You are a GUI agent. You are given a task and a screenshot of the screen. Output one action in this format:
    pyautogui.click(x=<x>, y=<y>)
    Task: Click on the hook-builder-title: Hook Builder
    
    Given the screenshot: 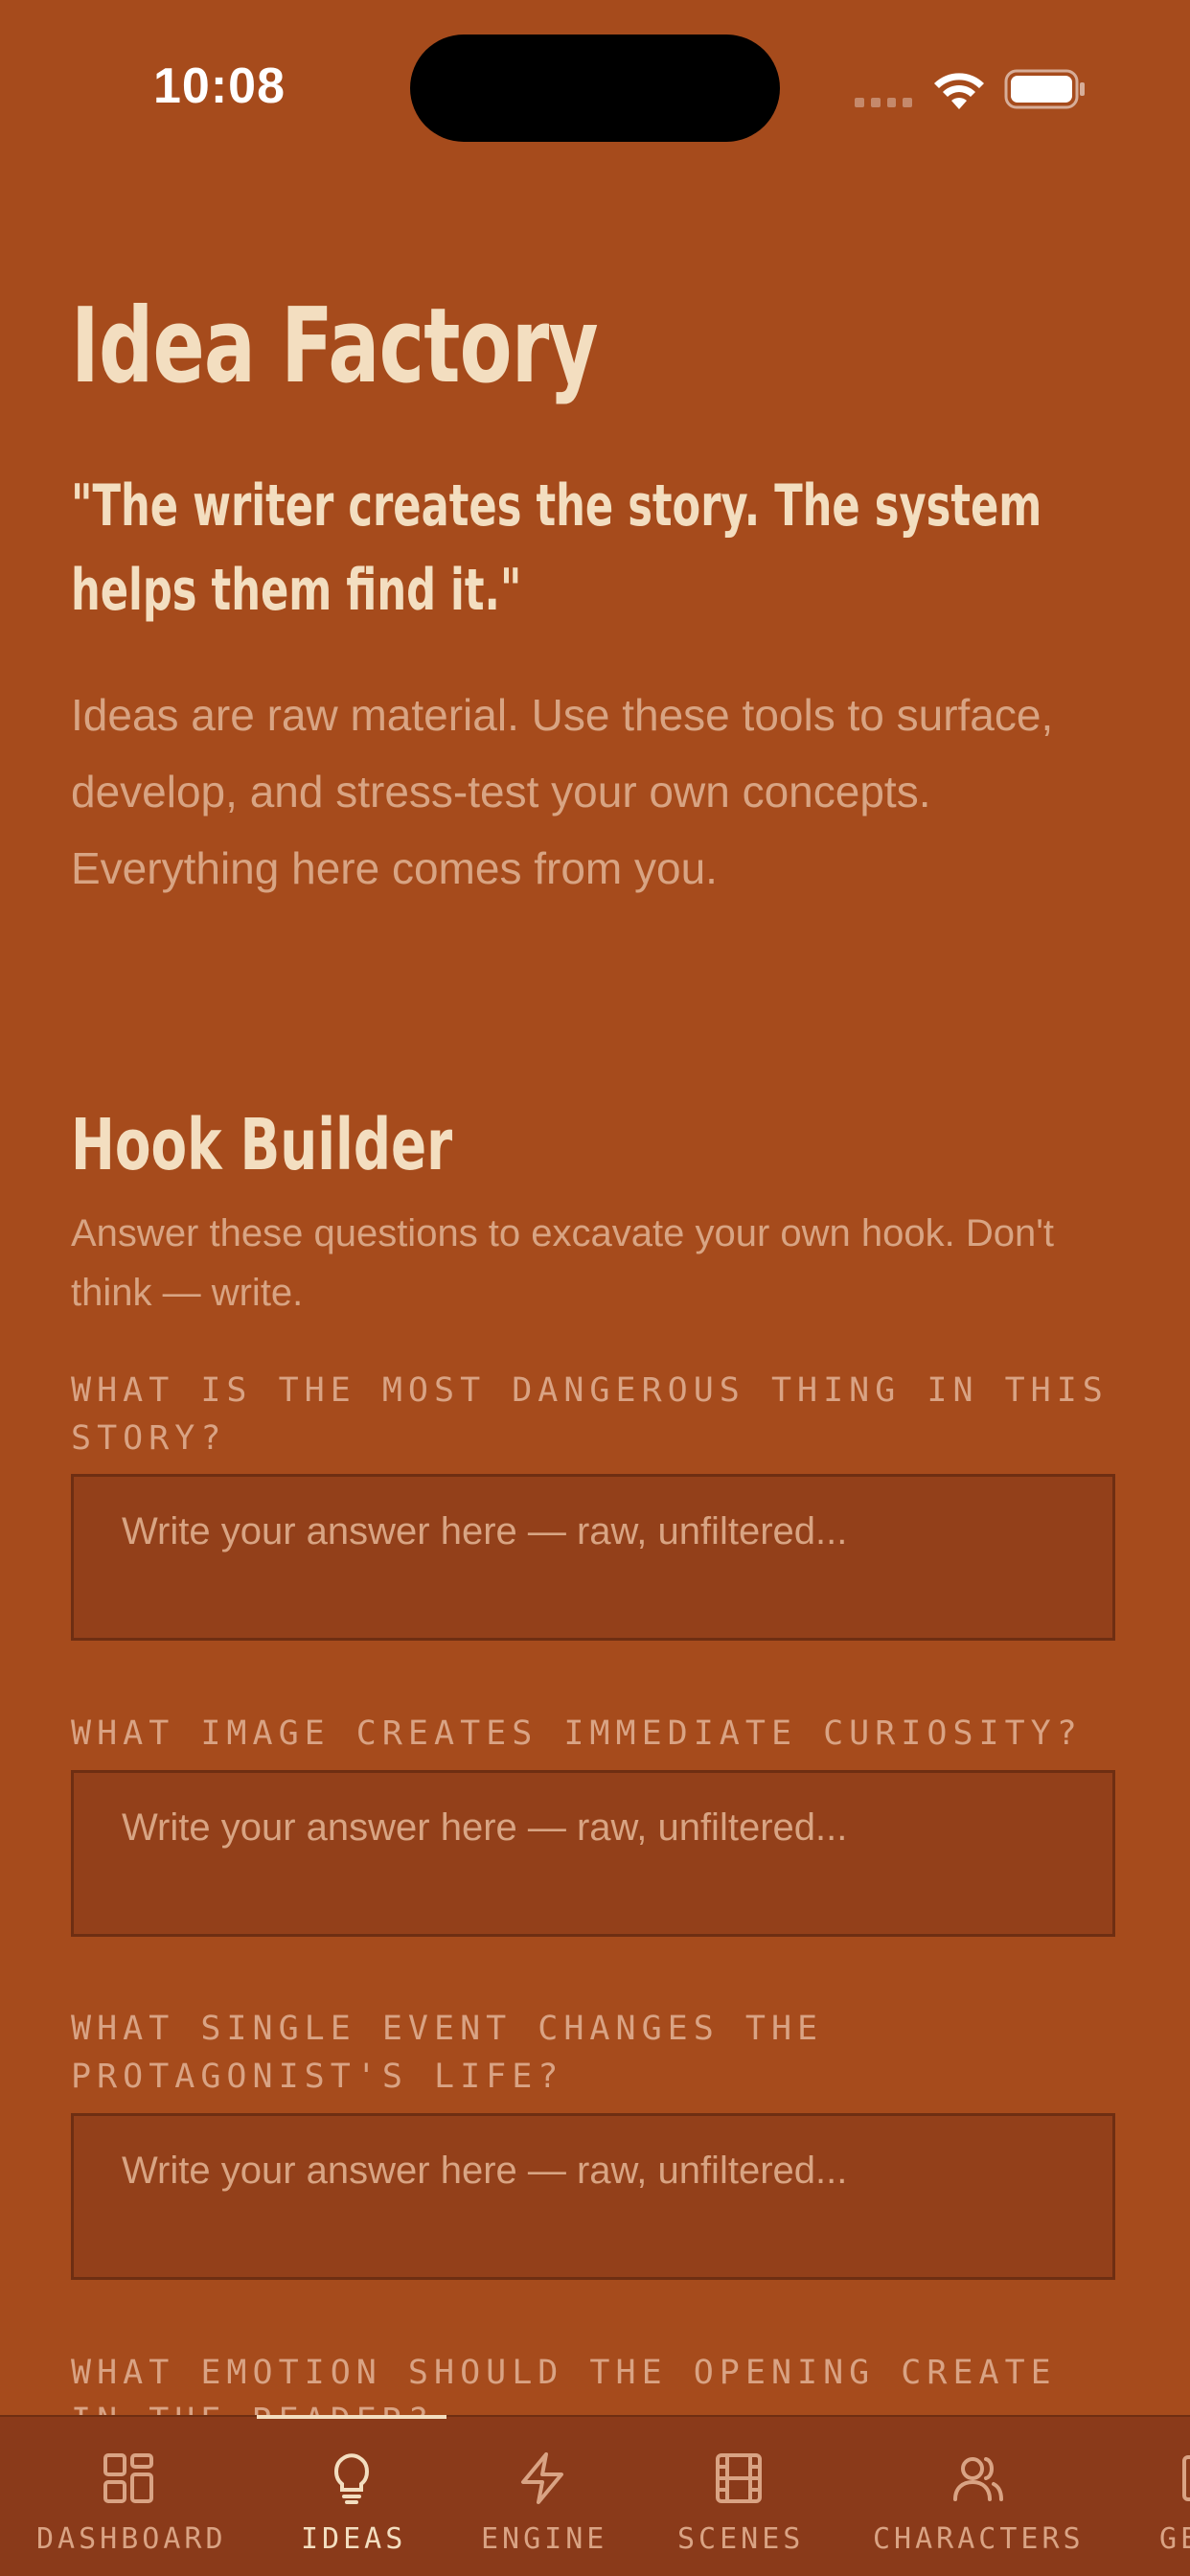 What is the action you would take?
    pyautogui.click(x=262, y=1145)
    